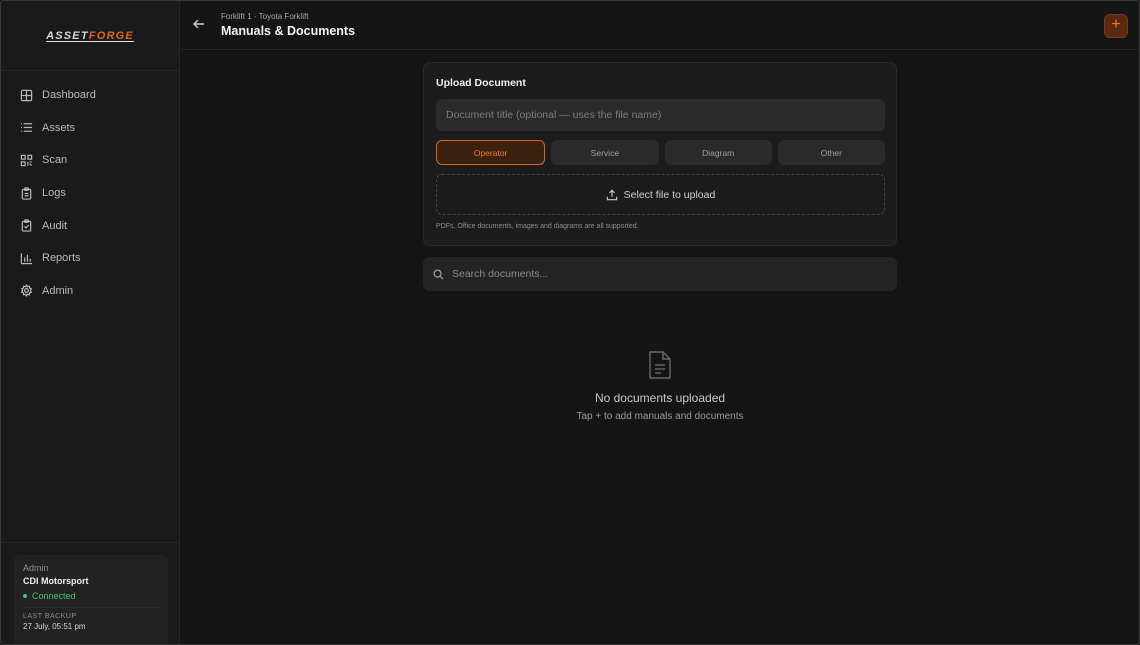 This screenshot has height=645, width=1140. I want to click on add-document-button: +, so click(1116, 26).